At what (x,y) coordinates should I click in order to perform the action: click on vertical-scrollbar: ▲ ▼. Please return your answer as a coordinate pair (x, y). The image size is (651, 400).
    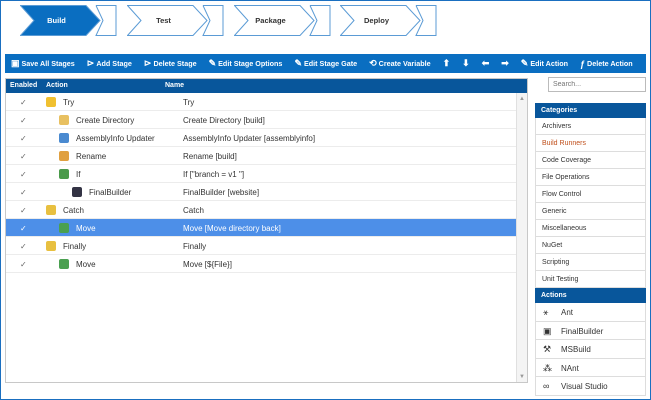
    Looking at the image, I should click on (521, 237).